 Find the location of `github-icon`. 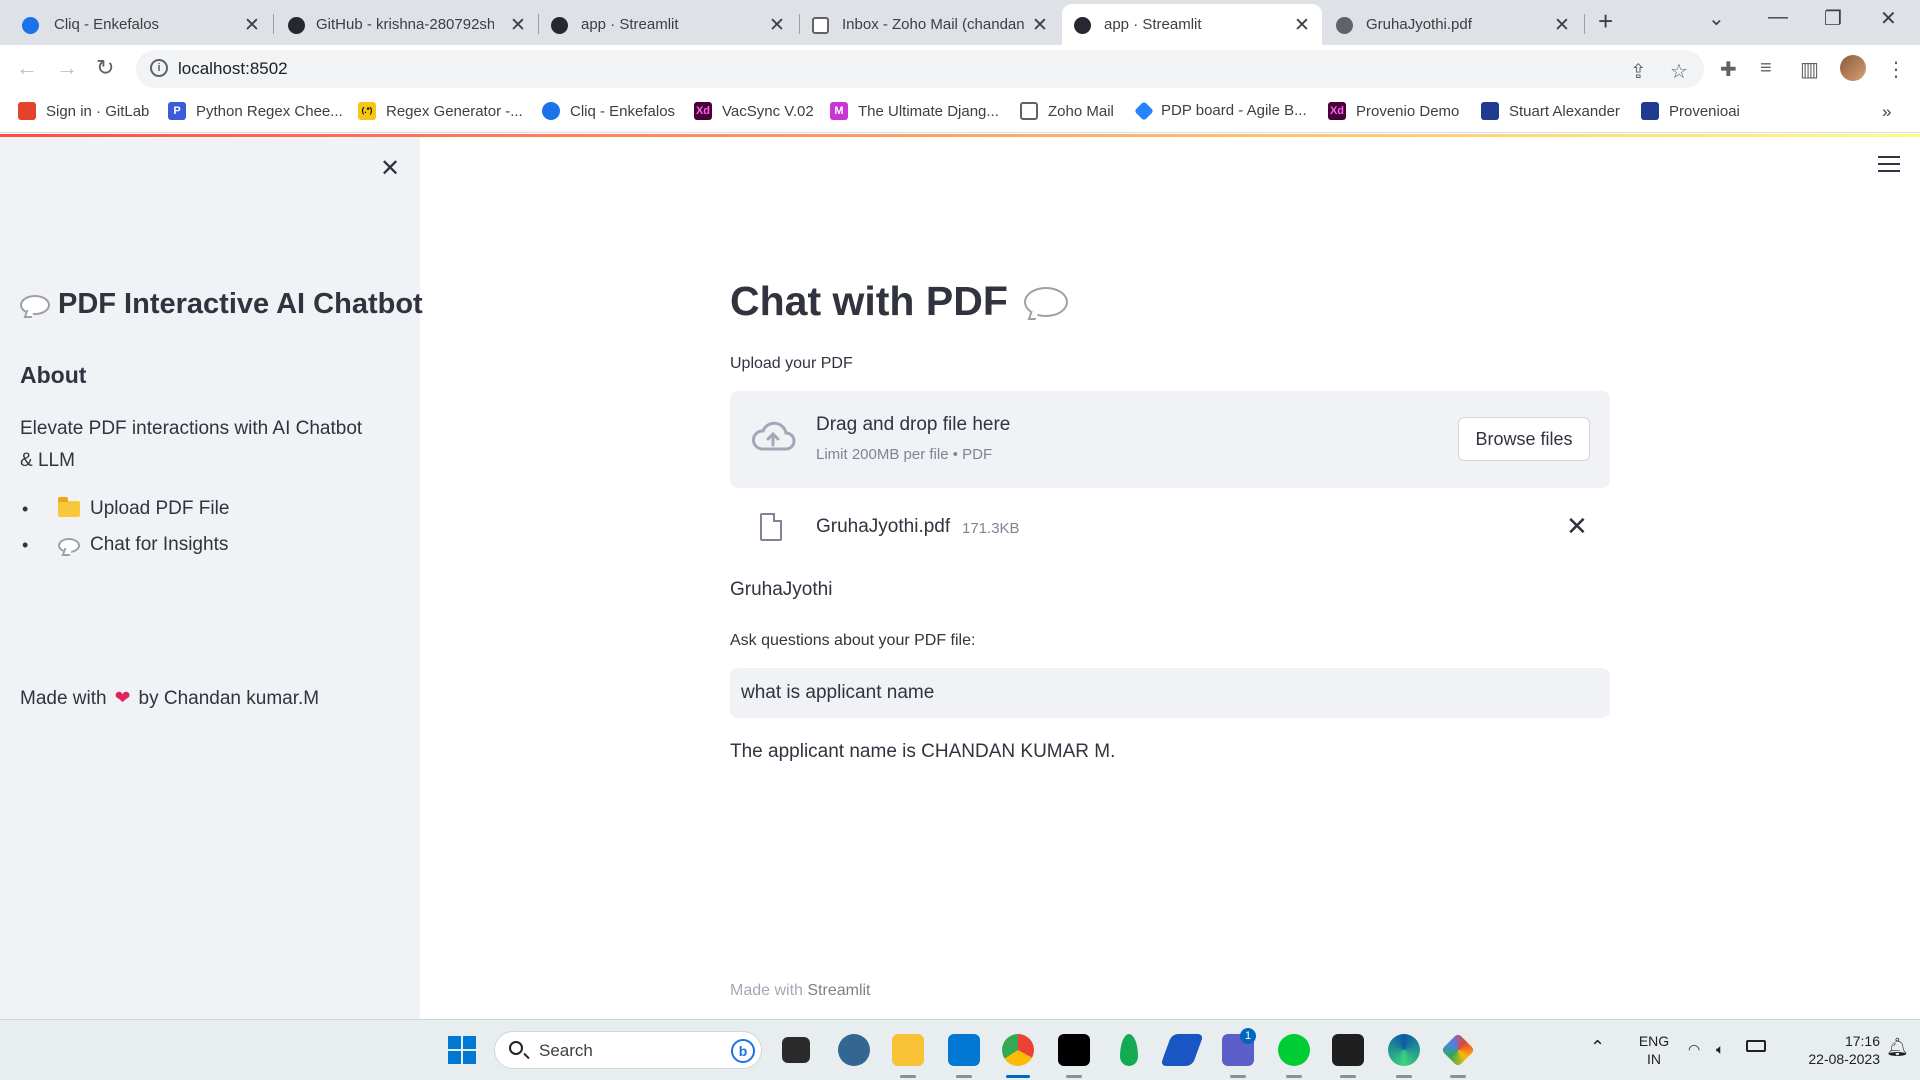

github-icon is located at coordinates (296, 25).